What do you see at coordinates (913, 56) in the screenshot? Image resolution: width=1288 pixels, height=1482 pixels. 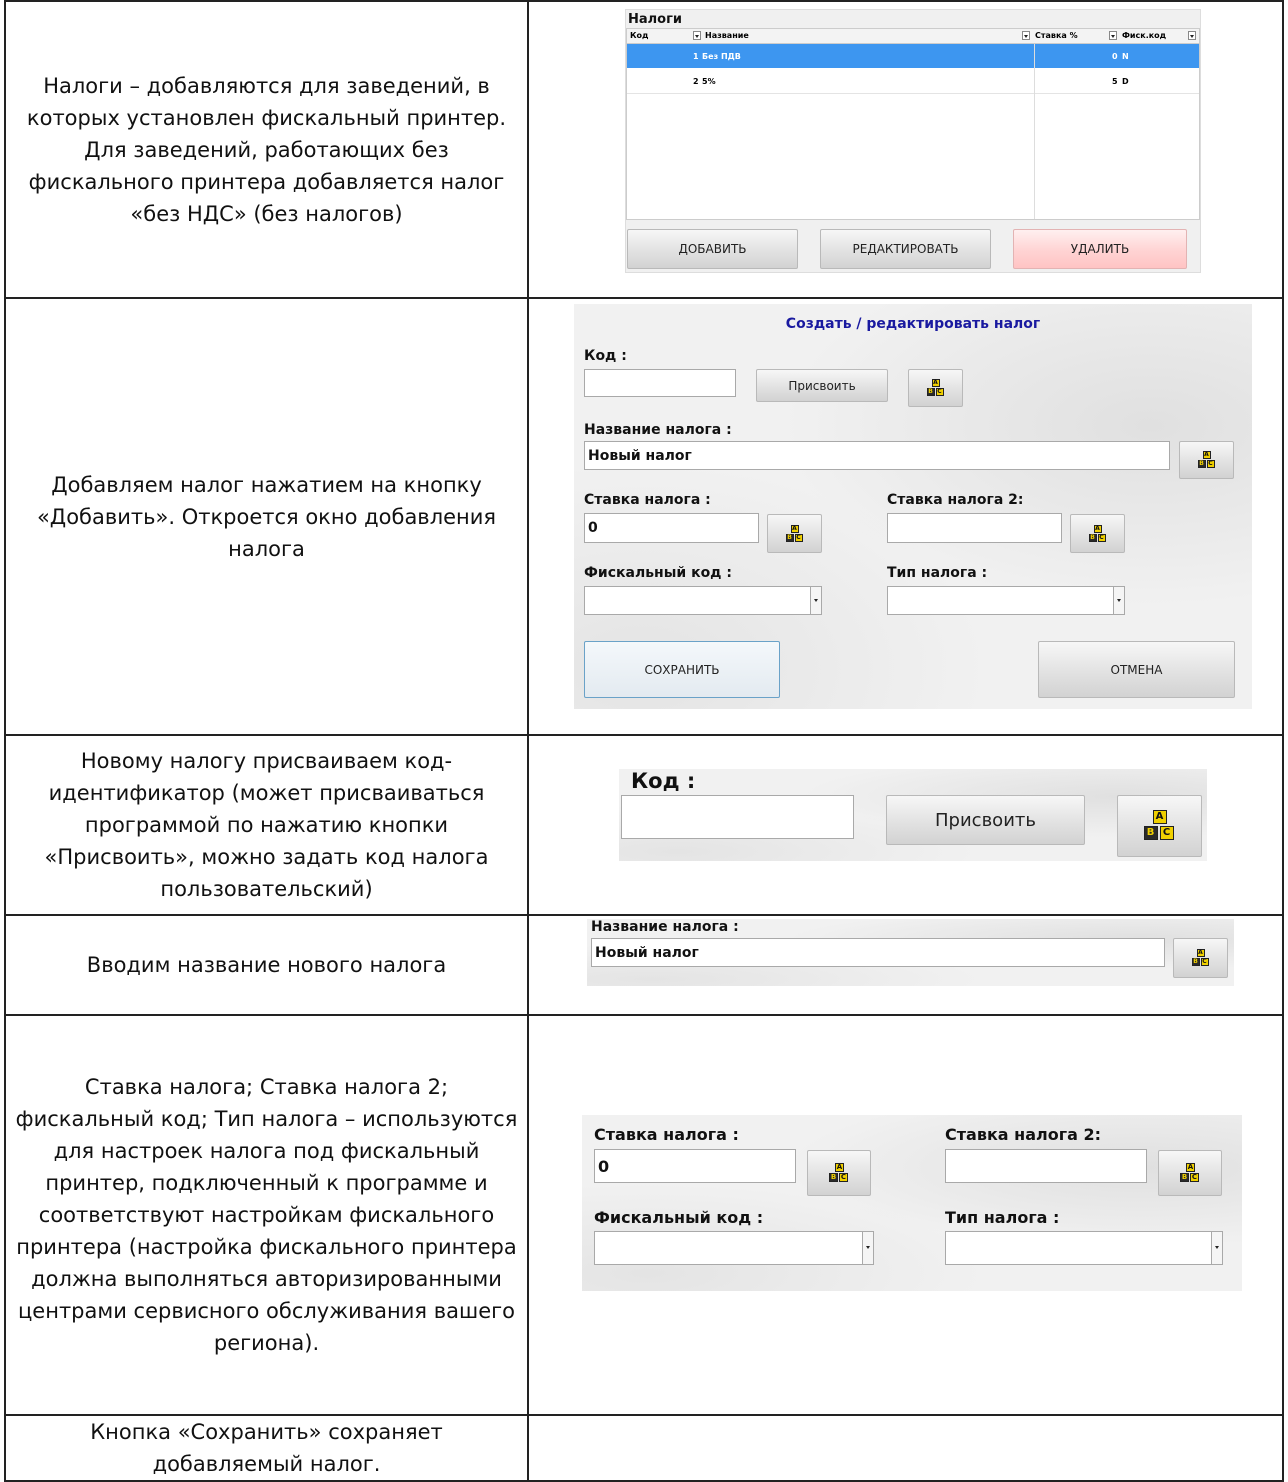 I see `table-row: 1 Без ПДВ 0 N` at bounding box center [913, 56].